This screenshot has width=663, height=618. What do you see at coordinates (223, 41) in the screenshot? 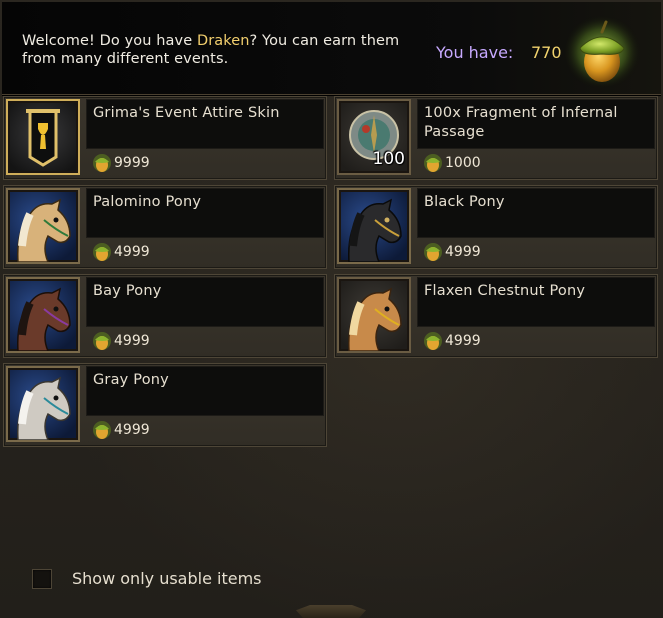
I see `currency-name: Draken` at bounding box center [223, 41].